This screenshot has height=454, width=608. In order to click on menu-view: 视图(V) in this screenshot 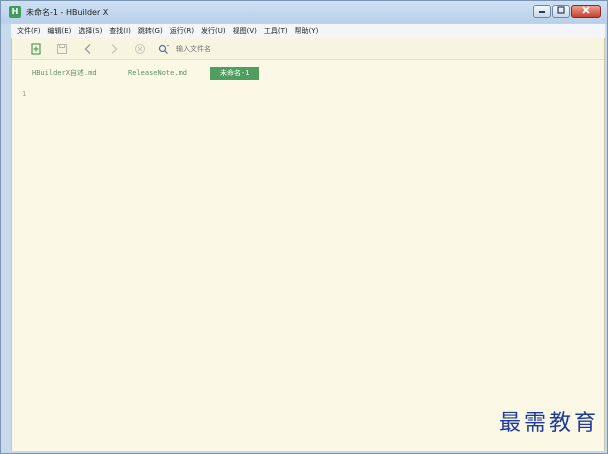, I will do `click(245, 31)`.